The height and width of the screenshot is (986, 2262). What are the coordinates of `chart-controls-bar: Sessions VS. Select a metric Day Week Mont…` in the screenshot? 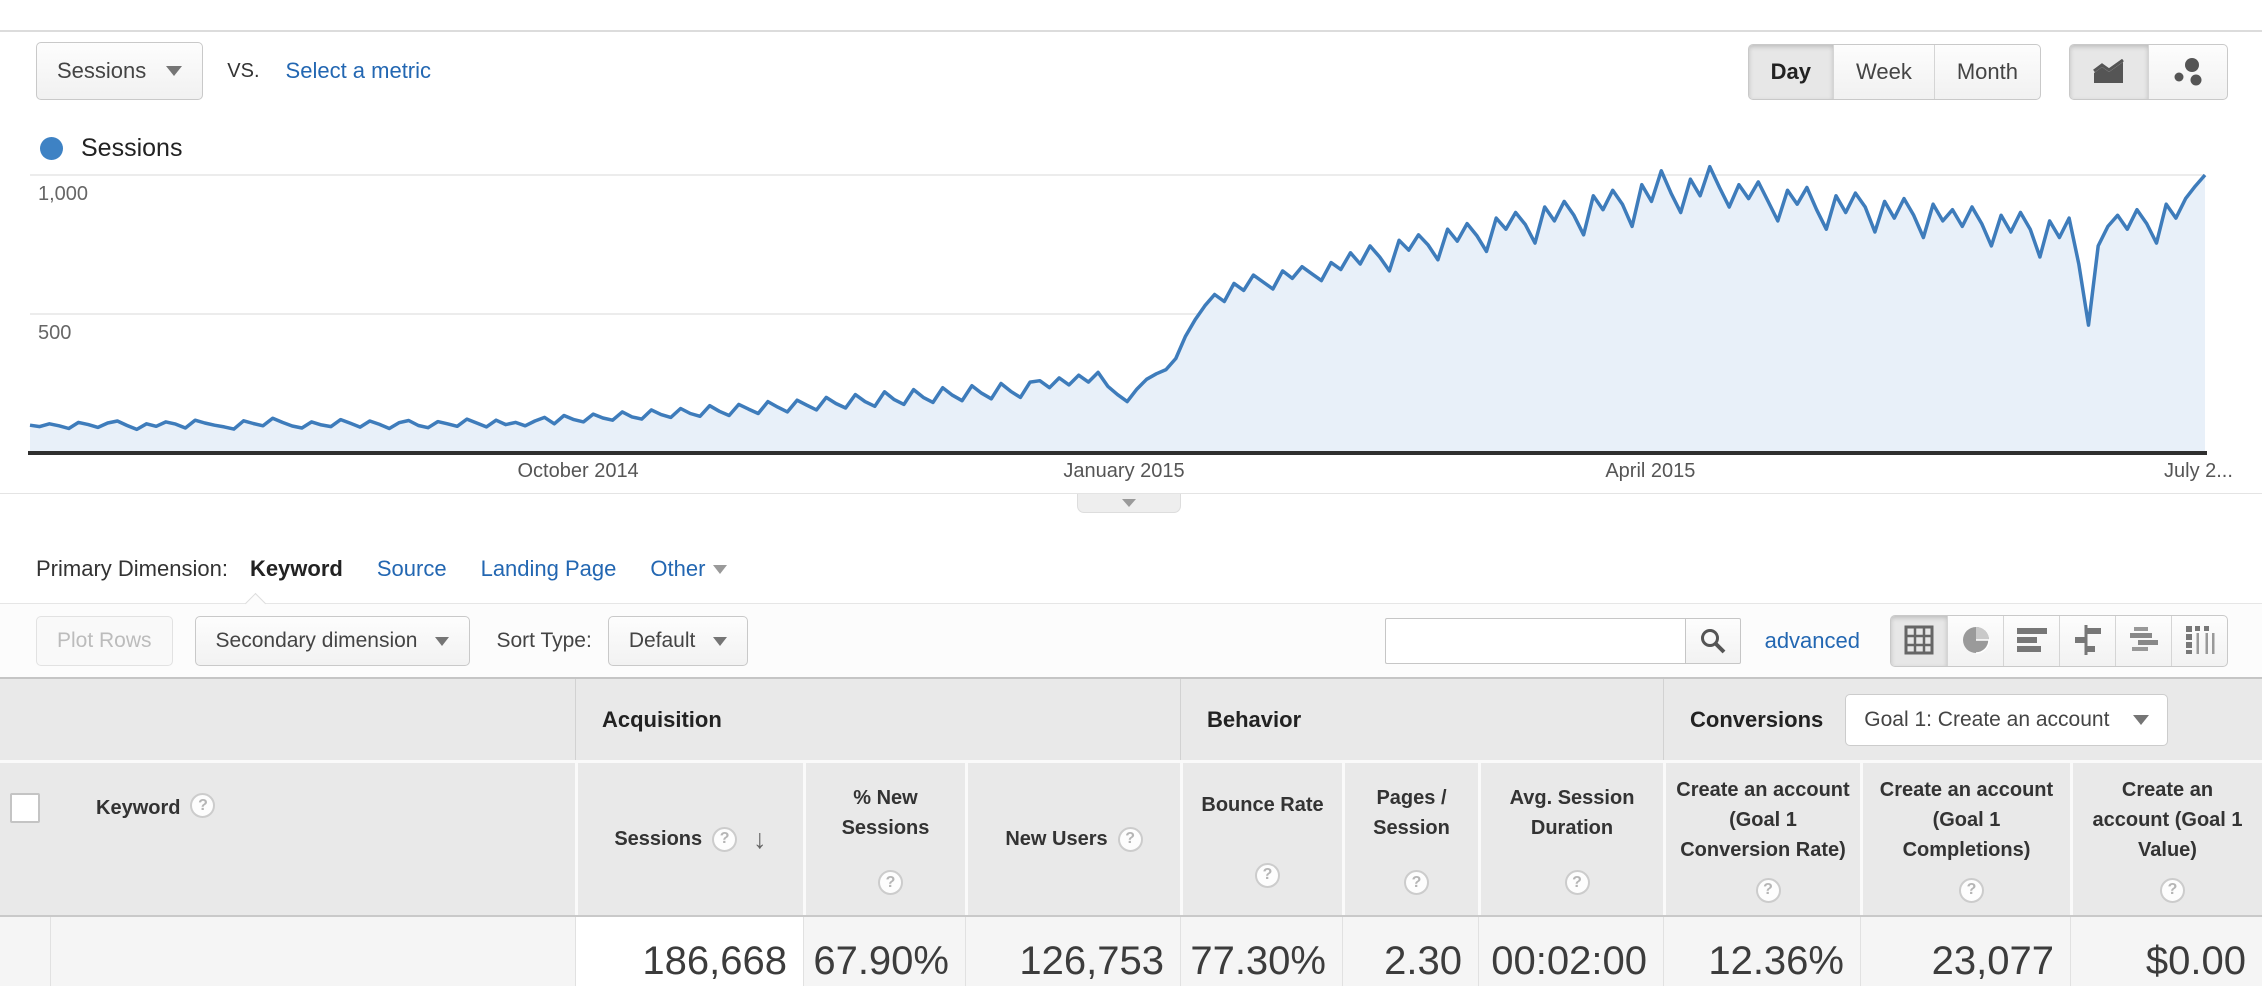 It's located at (1132, 72).